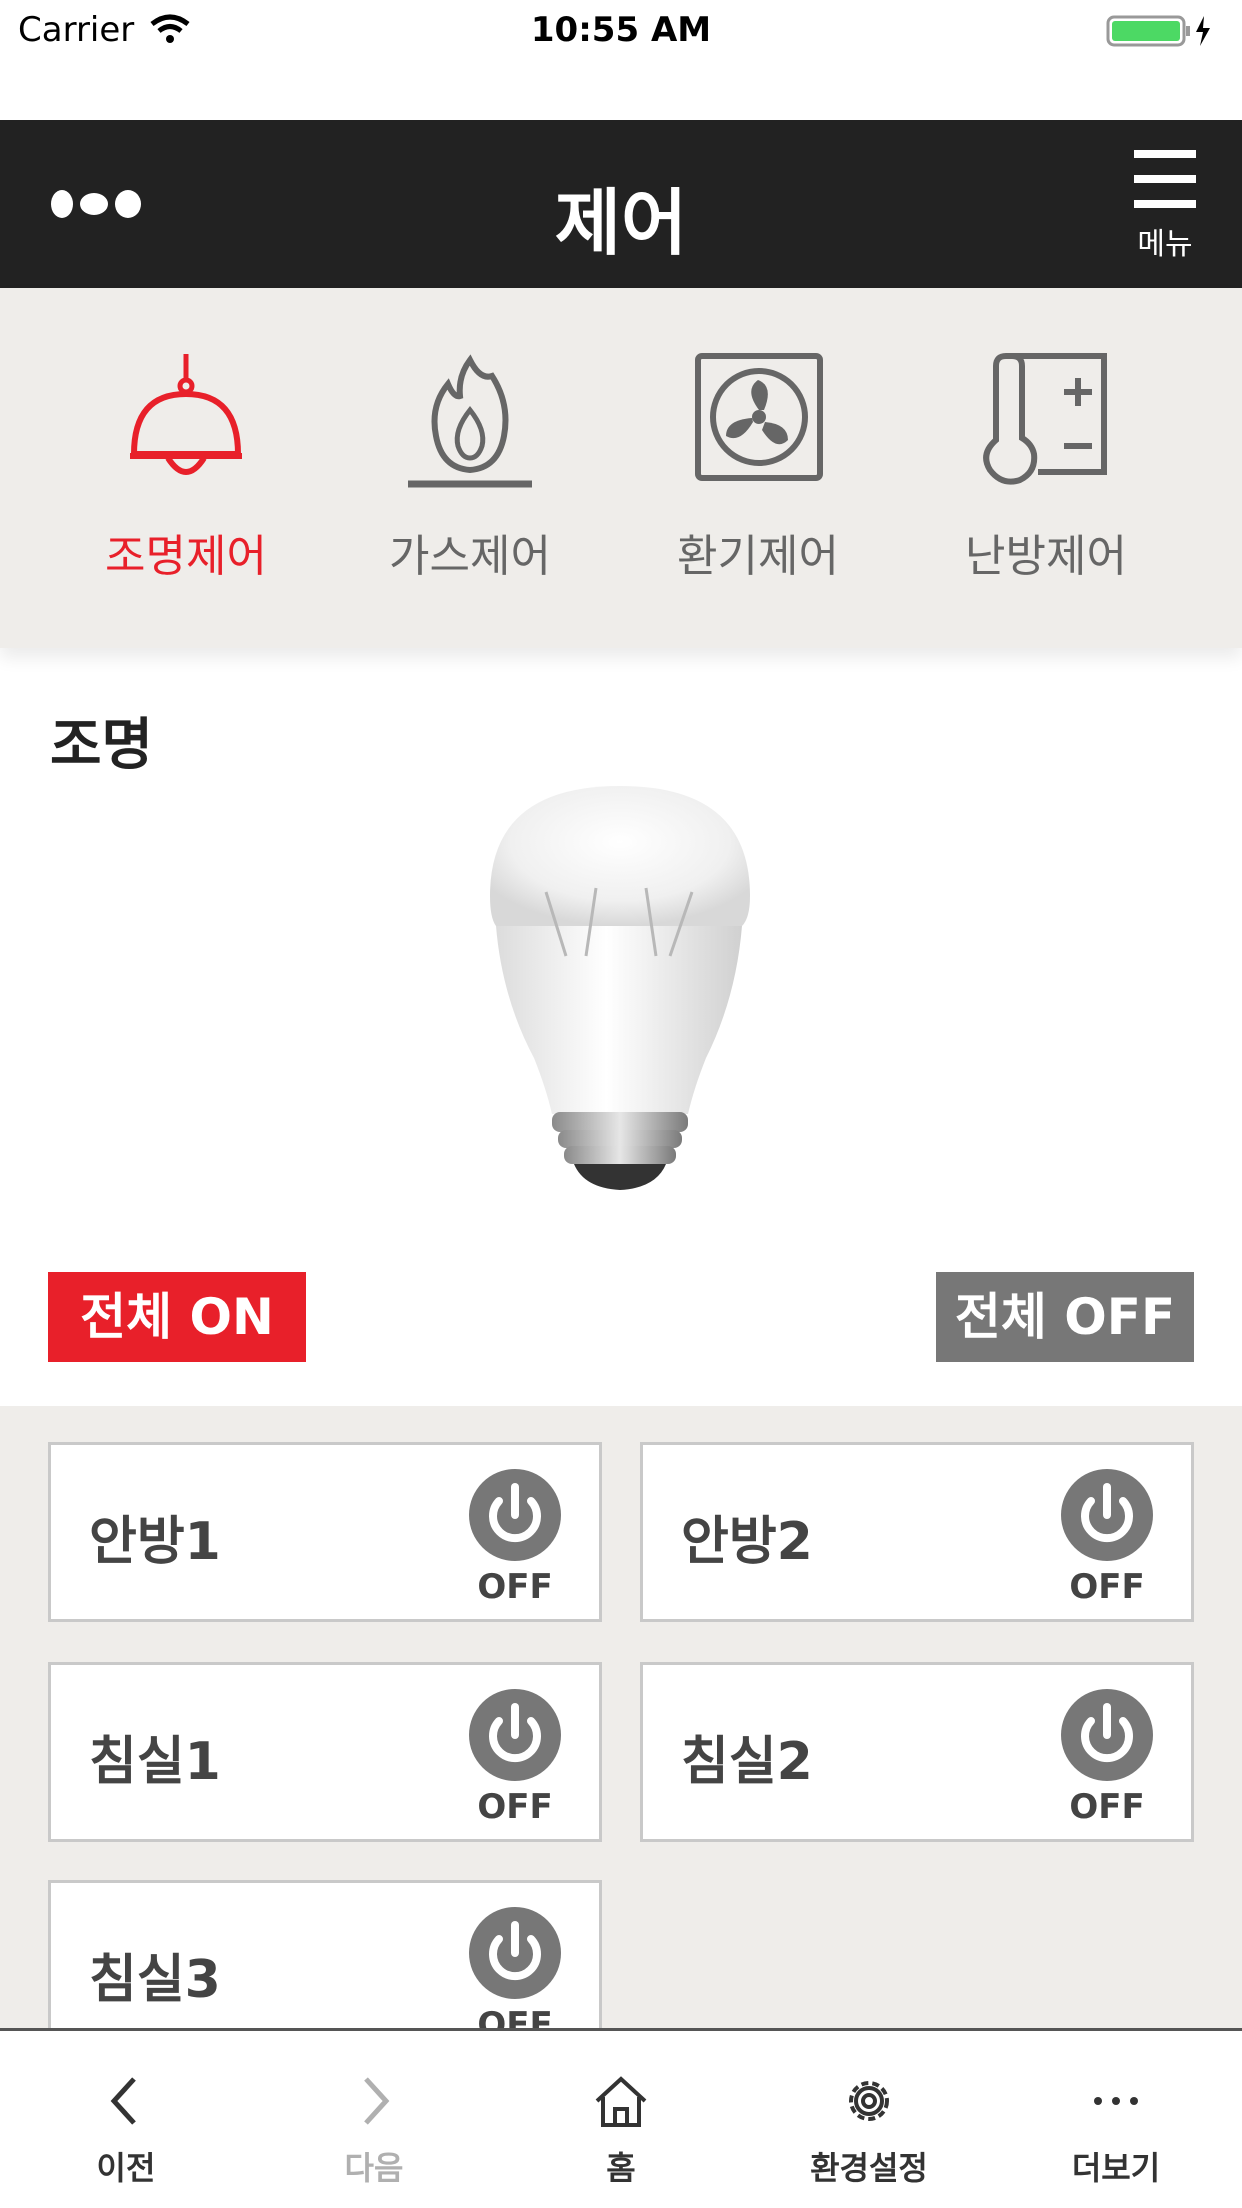 The image size is (1242, 2208). I want to click on nav-more: 더보기, so click(1116, 2119).